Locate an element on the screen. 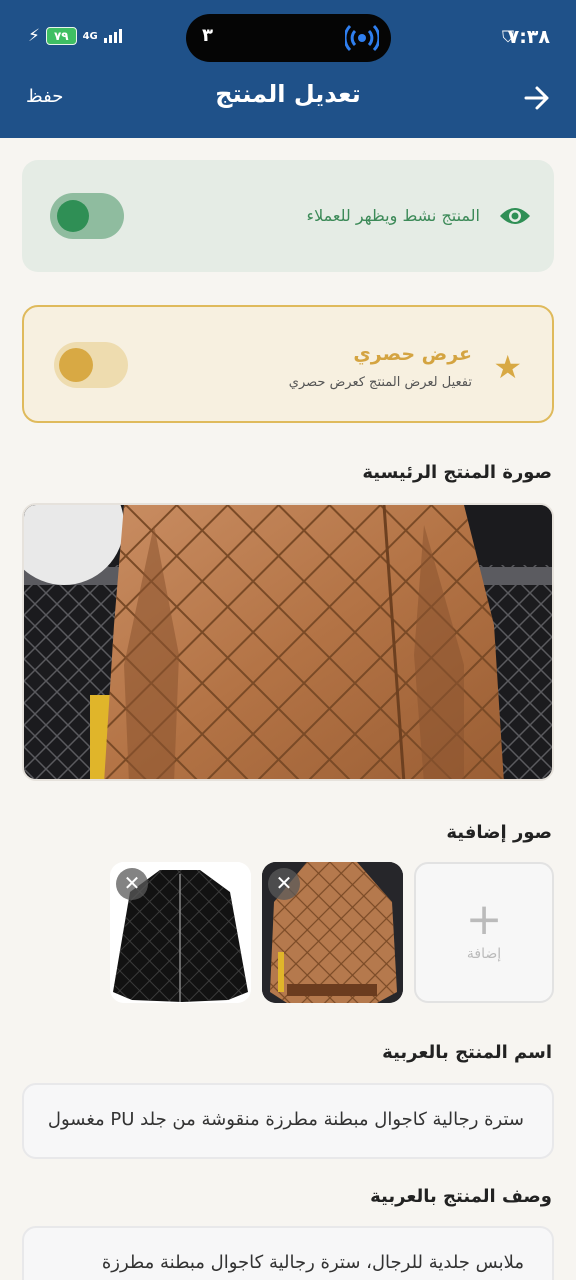  plus-icon: + is located at coordinates (484, 919).